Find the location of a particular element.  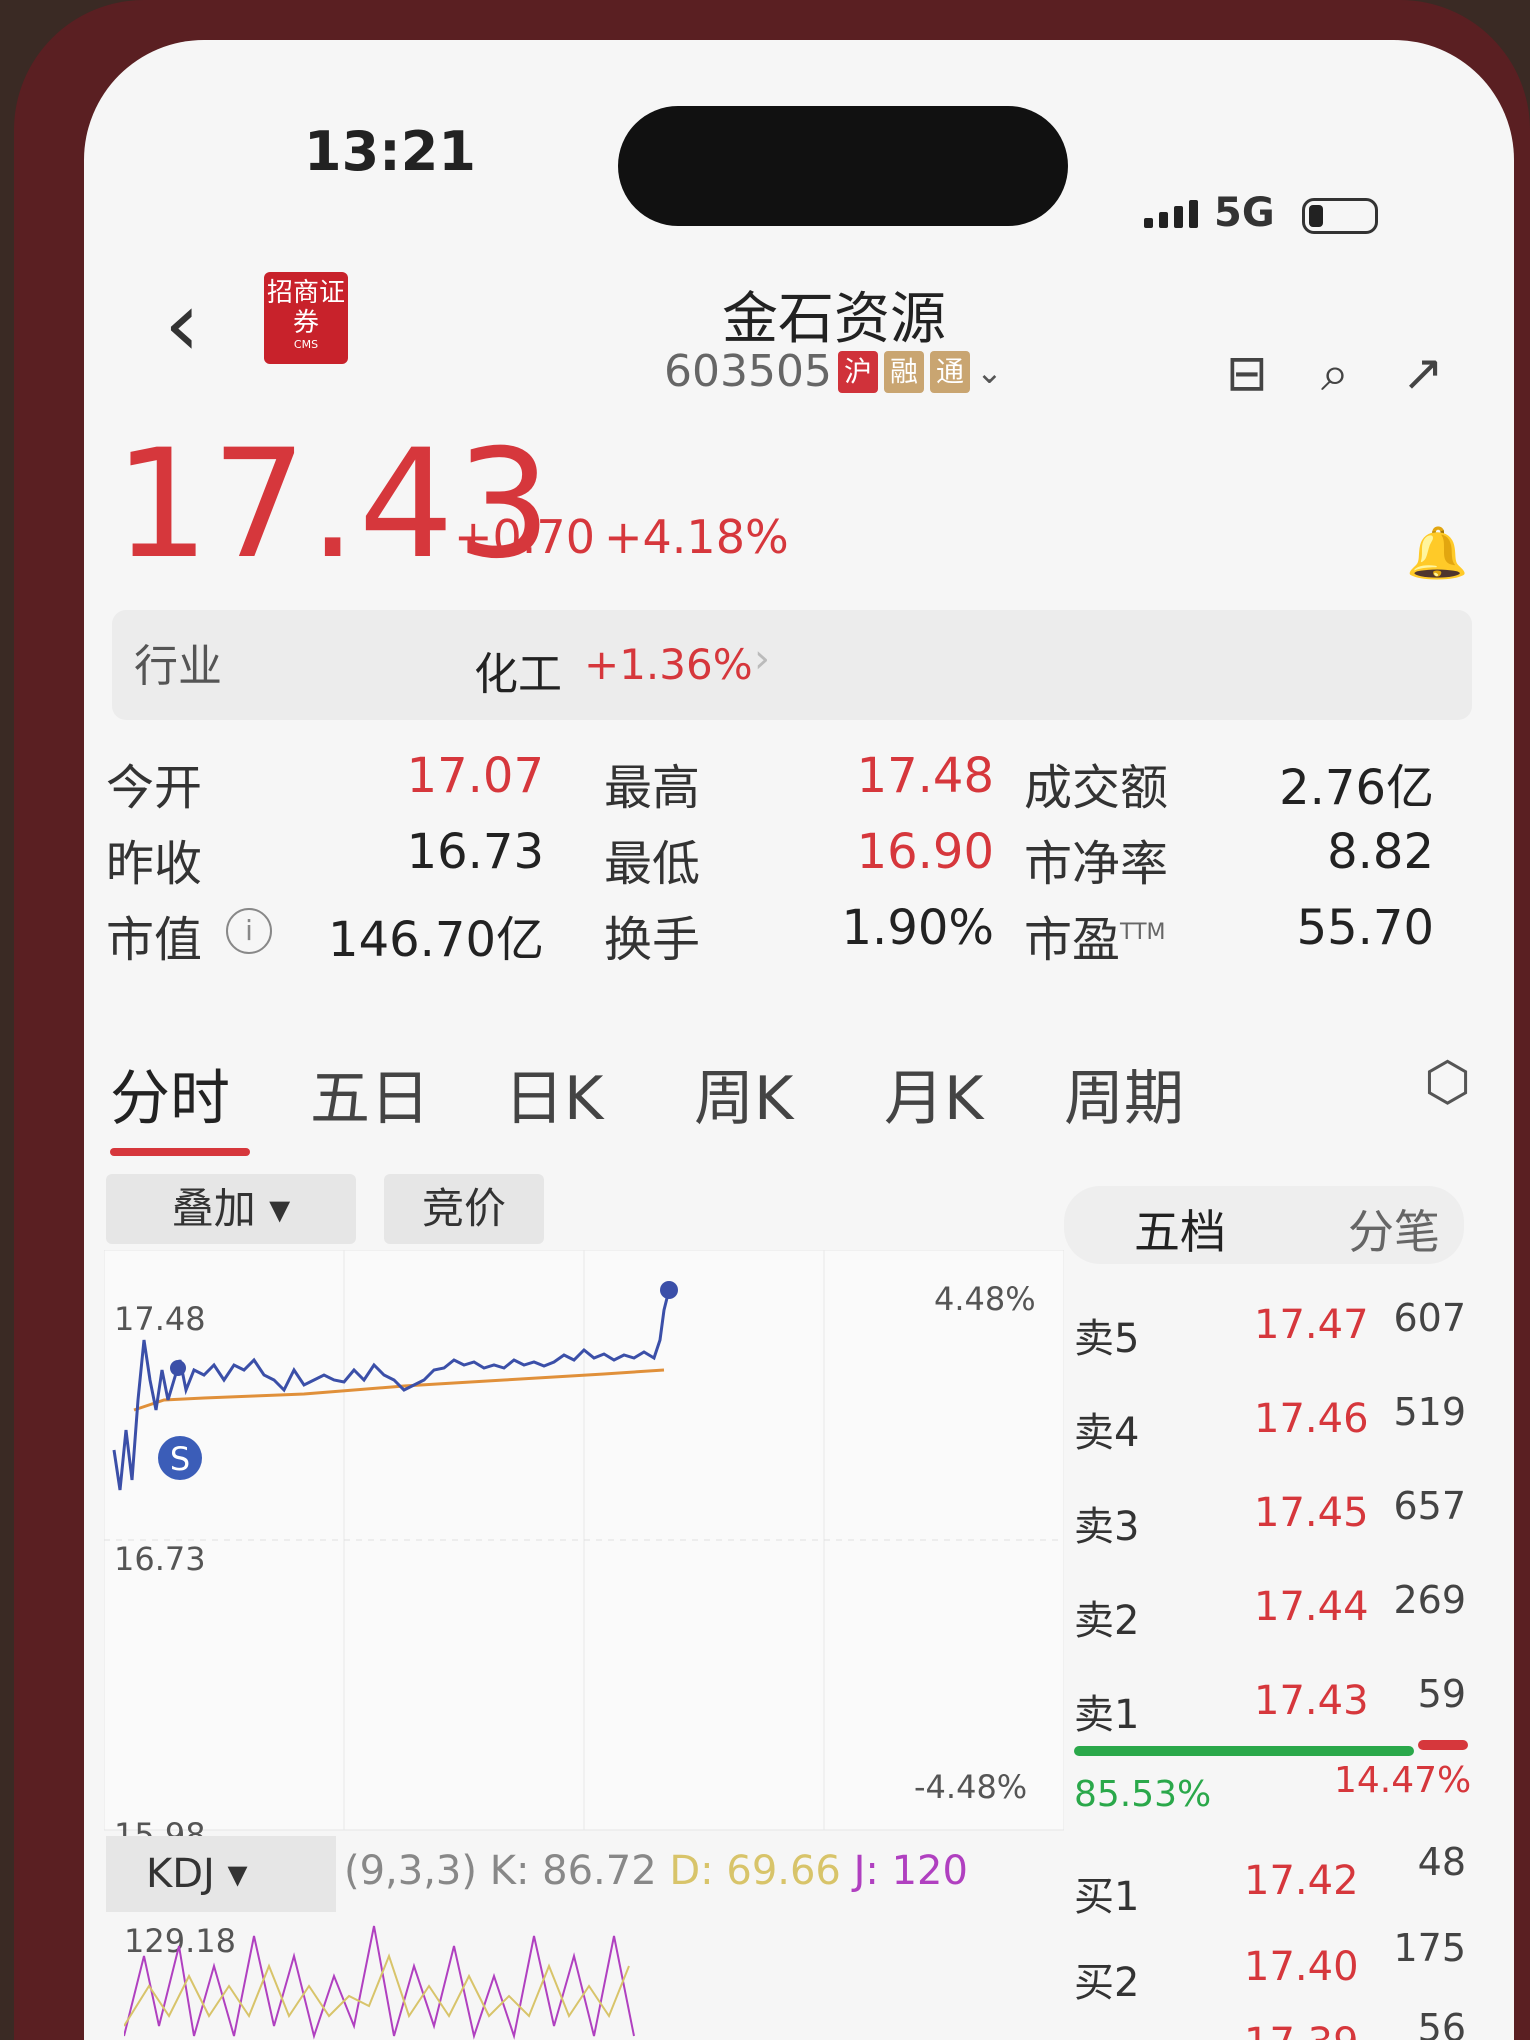

overlay-dropdown: 叠加 ▾ is located at coordinates (231, 1209).